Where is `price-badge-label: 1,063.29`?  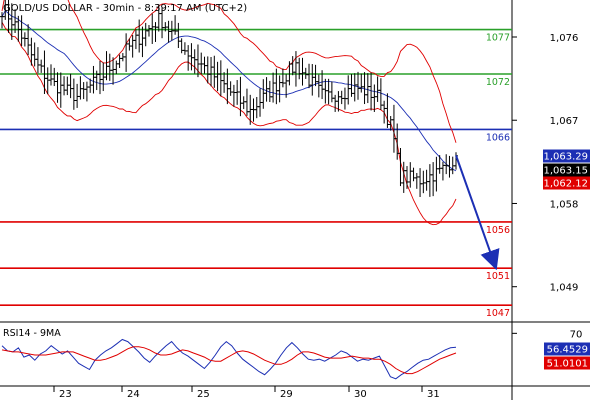 price-badge-label: 1,063.29 is located at coordinates (565, 157).